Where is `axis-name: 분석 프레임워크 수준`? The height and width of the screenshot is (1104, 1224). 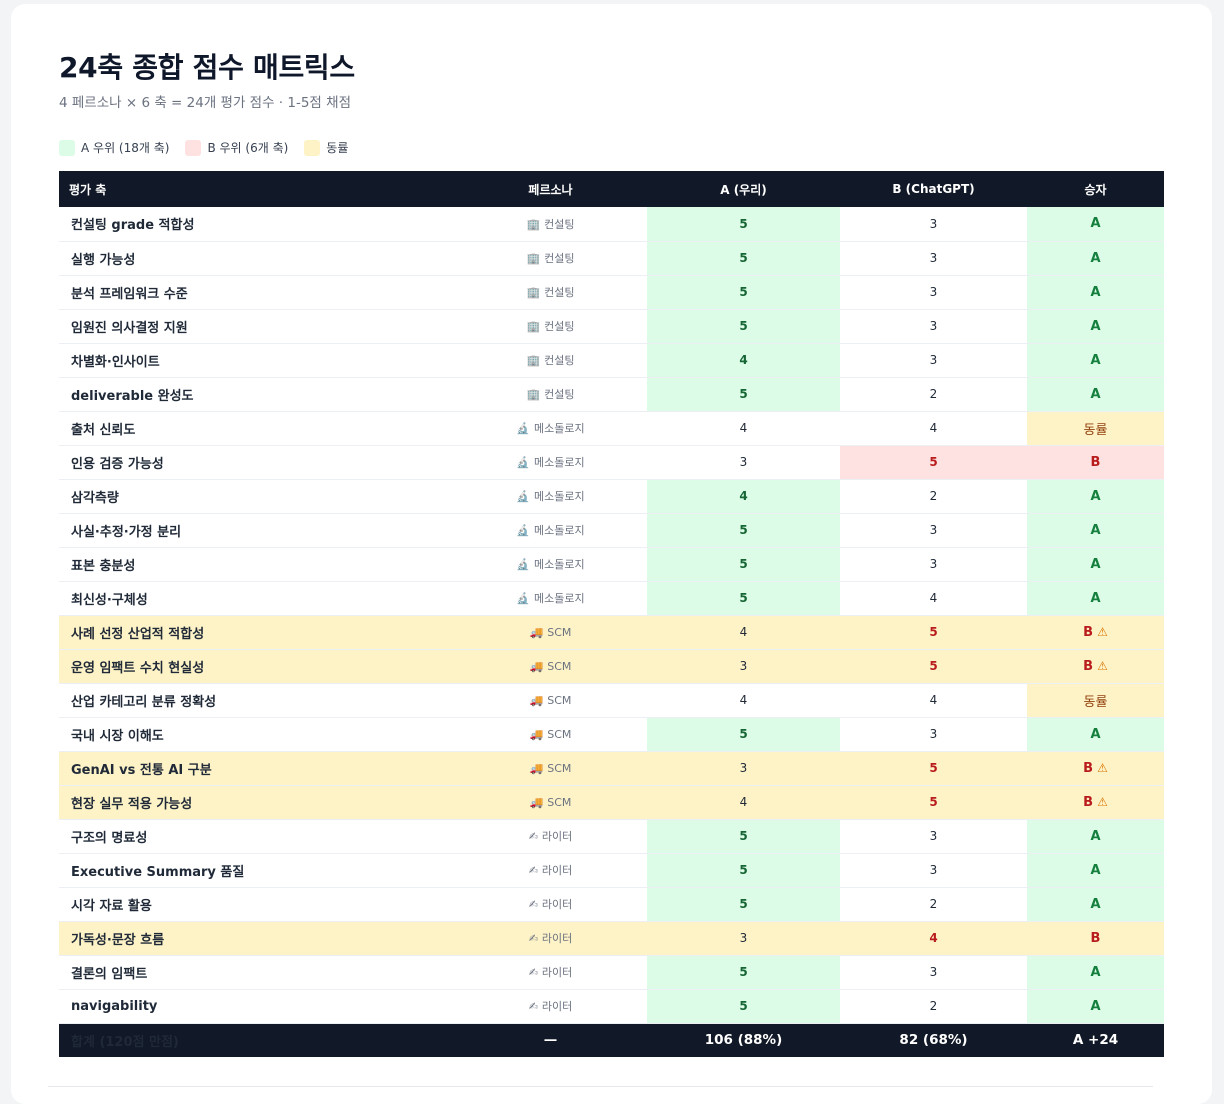
axis-name: 분석 프레임워크 수준 is located at coordinates (256, 292).